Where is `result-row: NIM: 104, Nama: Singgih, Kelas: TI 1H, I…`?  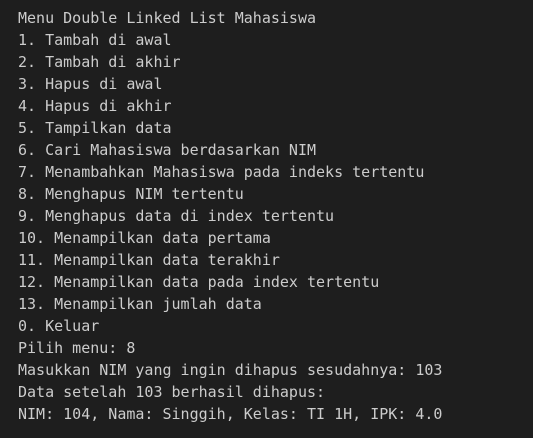
result-row: NIM: 104, Nama: Singgih, Kelas: TI 1H, I… is located at coordinates (230, 414).